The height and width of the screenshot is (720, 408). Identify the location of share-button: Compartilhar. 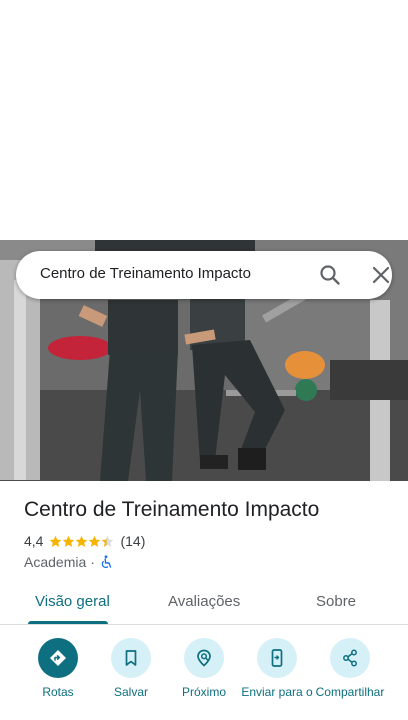
(350, 669).